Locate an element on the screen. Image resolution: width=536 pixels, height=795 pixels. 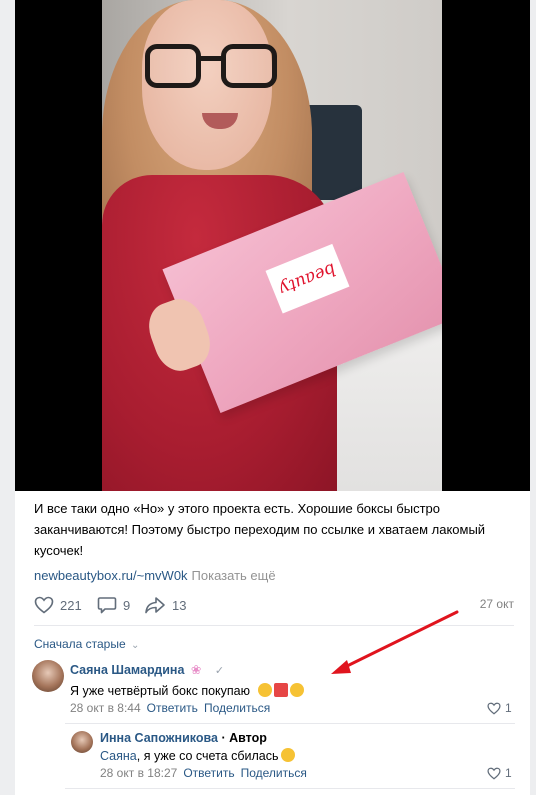
post-actions: 221 9 13 27 окт is located at coordinates (274, 605).